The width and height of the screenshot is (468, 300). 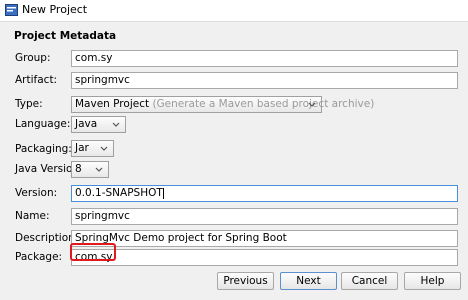 I want to click on name-value: springmvc, so click(x=102, y=216).